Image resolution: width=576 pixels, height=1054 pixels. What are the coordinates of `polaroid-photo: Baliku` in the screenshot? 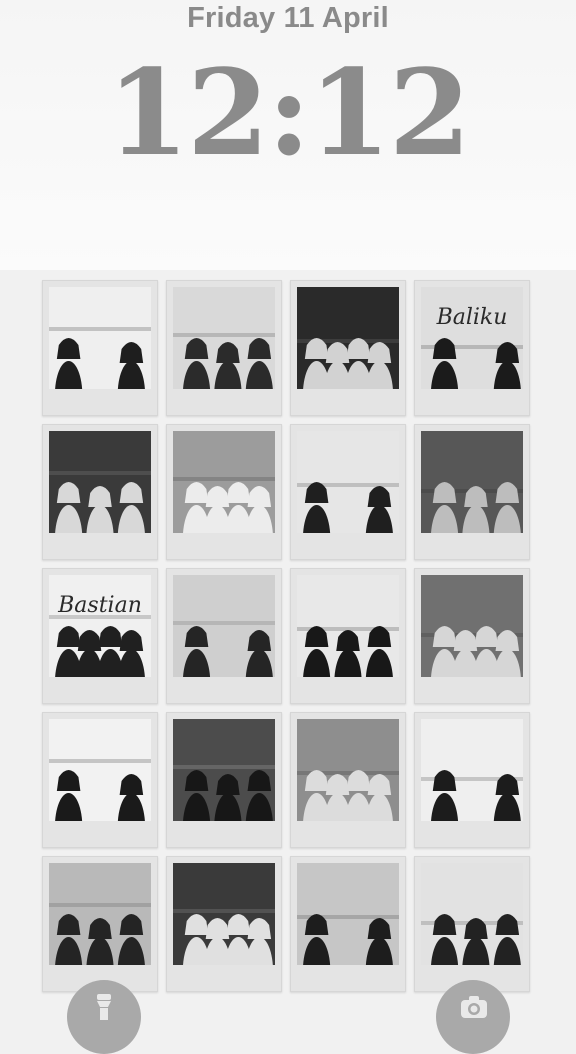 It's located at (472, 348).